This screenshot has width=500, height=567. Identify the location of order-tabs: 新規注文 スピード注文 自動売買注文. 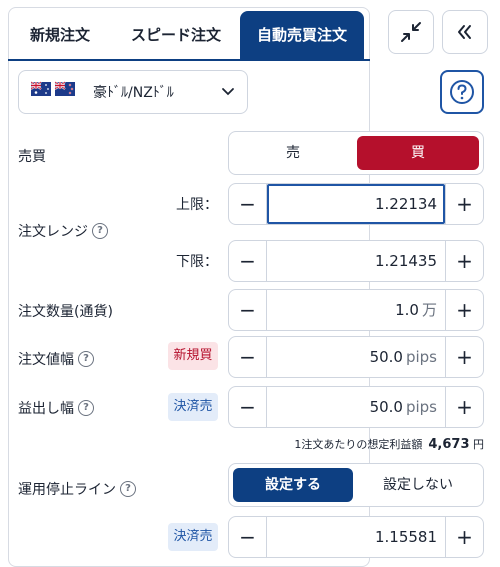
(189, 33).